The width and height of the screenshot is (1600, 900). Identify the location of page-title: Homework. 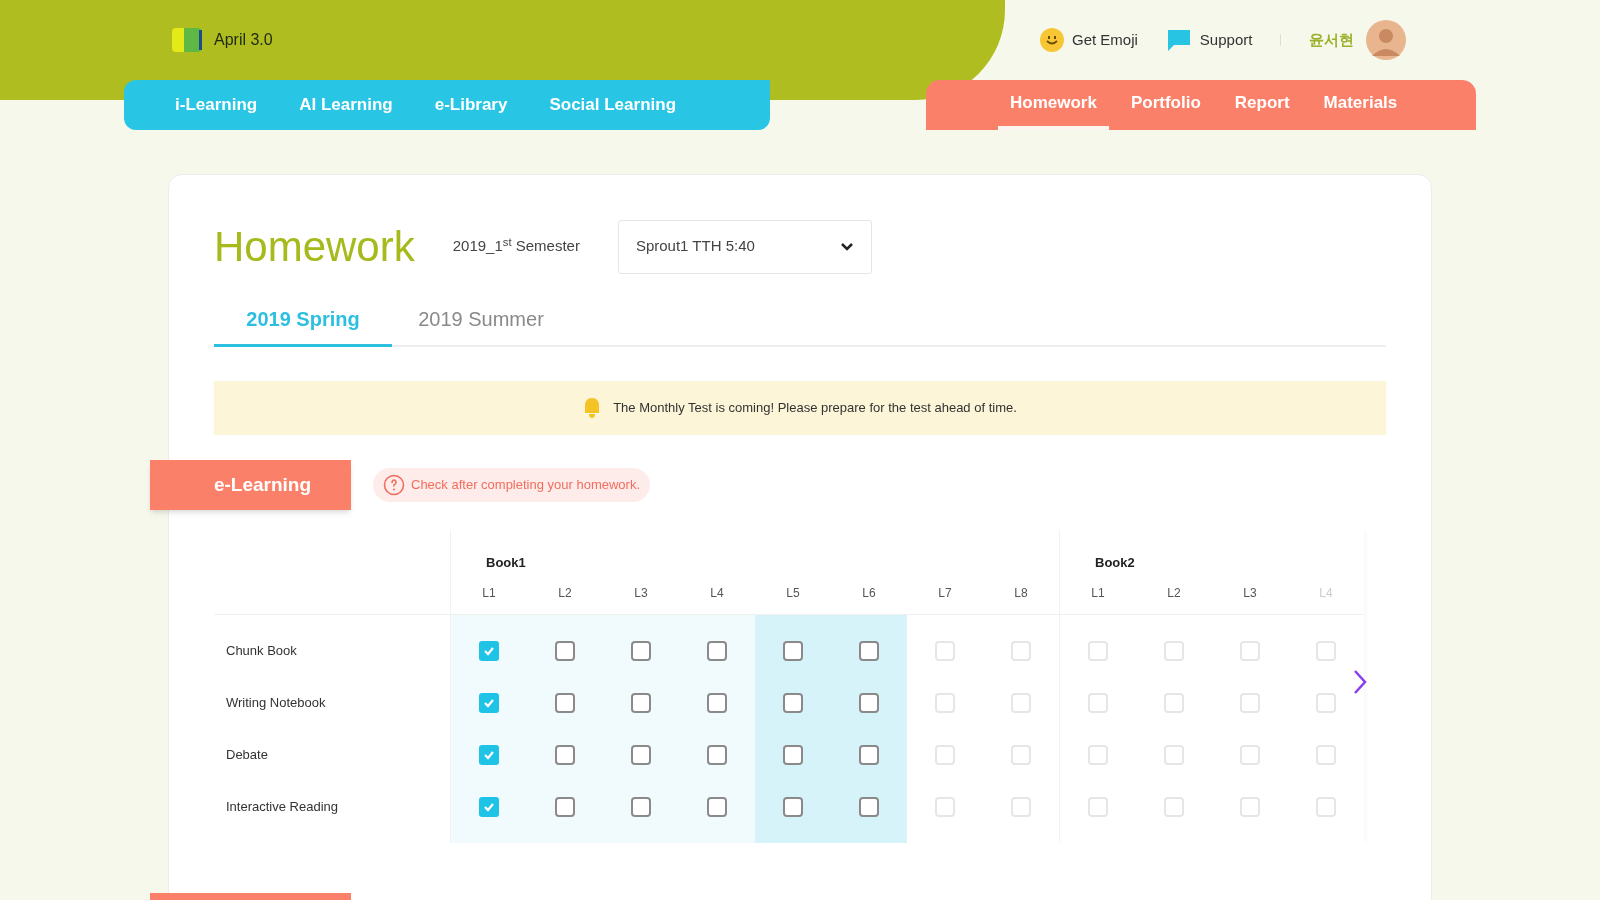
(314, 247).